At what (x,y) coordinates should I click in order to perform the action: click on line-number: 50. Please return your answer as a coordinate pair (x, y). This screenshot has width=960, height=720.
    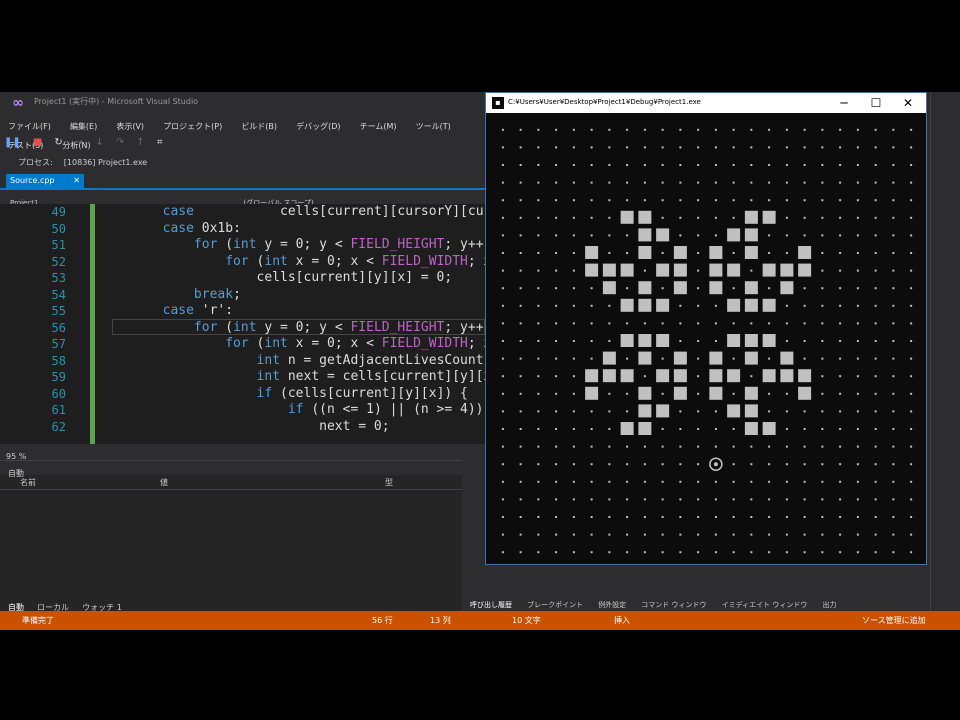
    Looking at the image, I should click on (58, 228).